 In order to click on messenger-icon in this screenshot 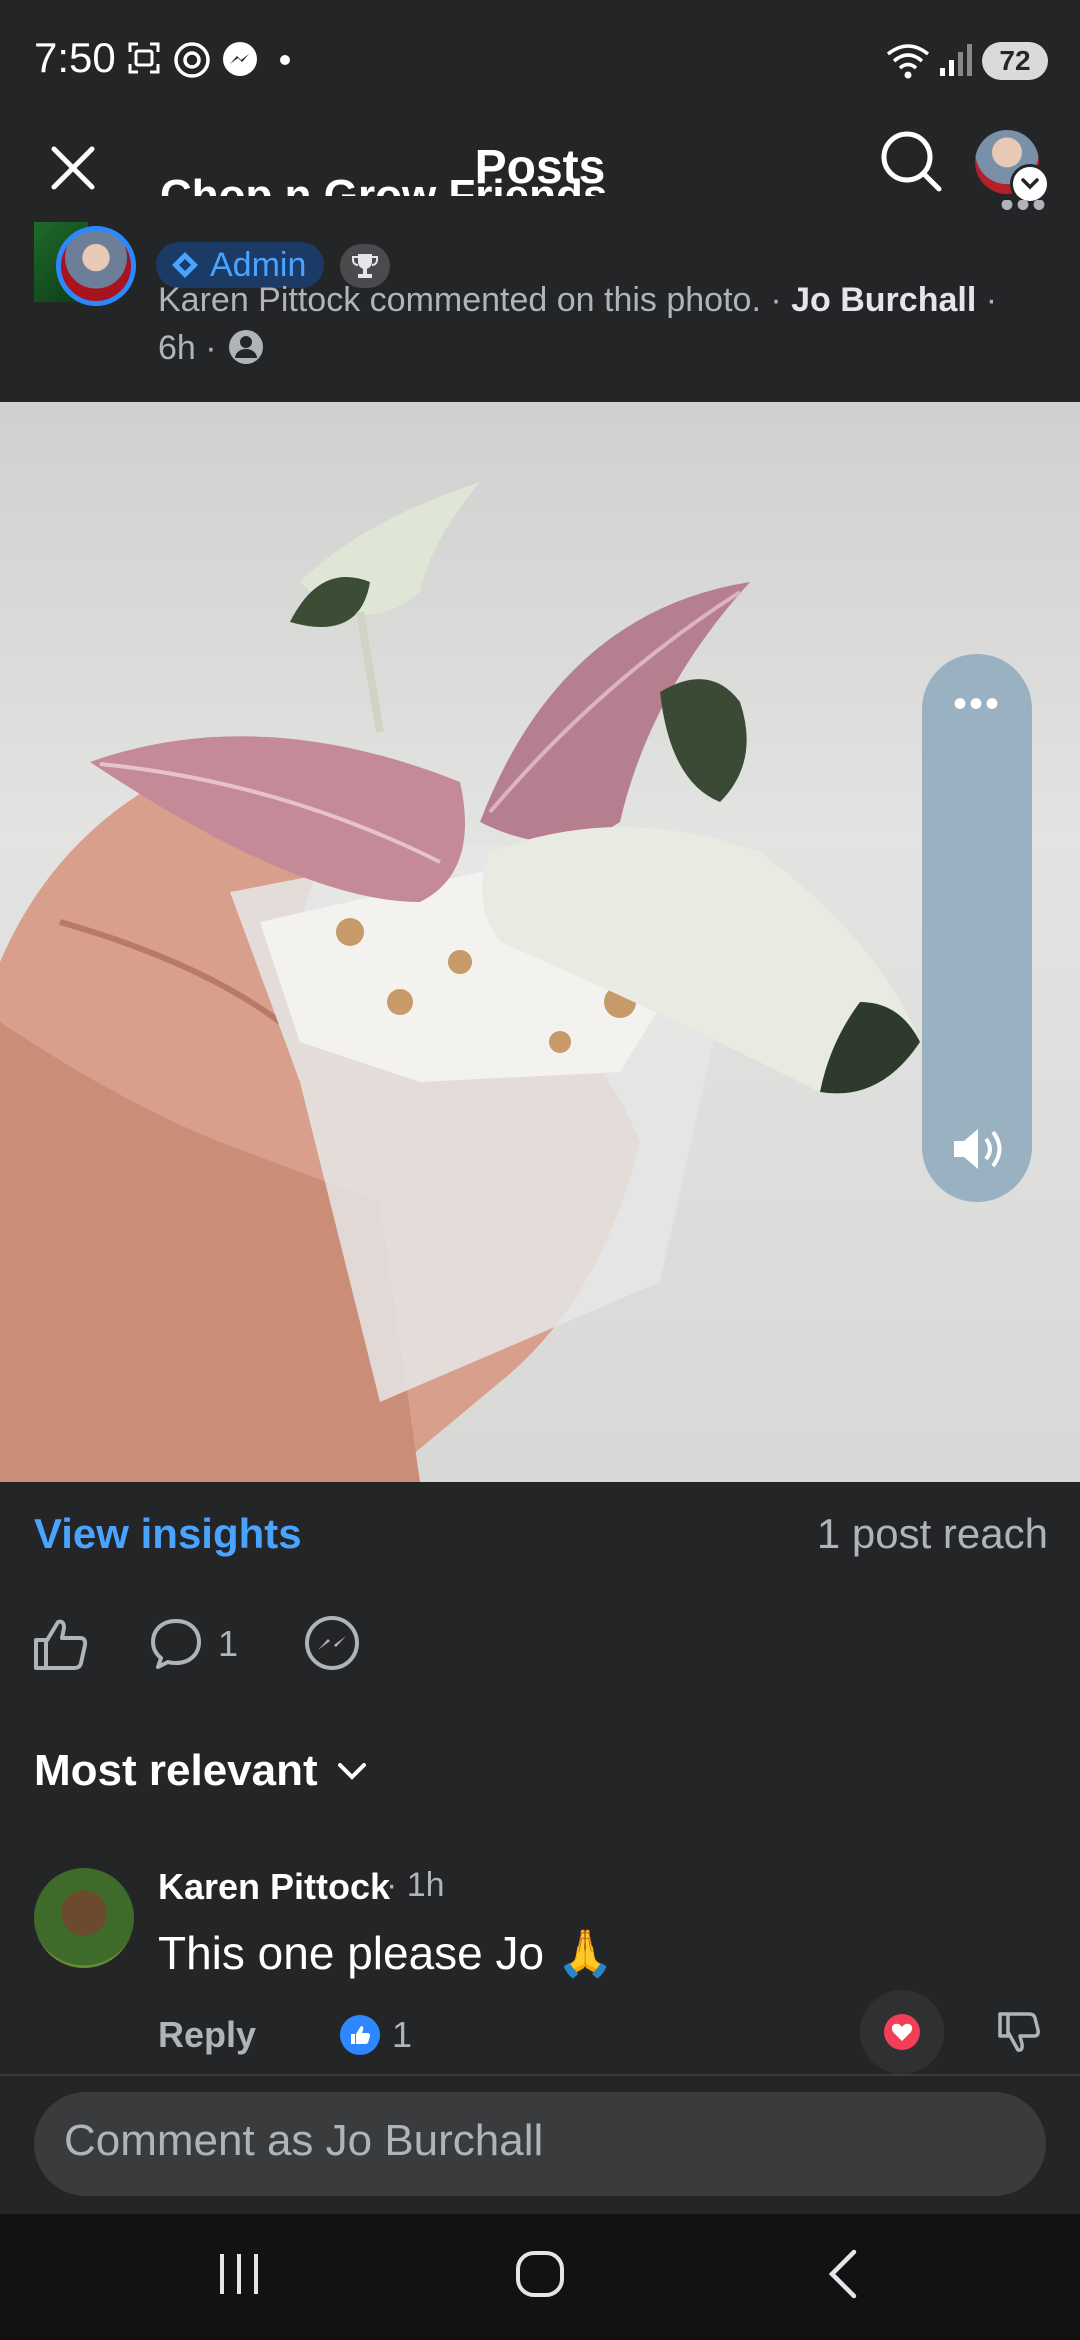, I will do `click(240, 59)`.